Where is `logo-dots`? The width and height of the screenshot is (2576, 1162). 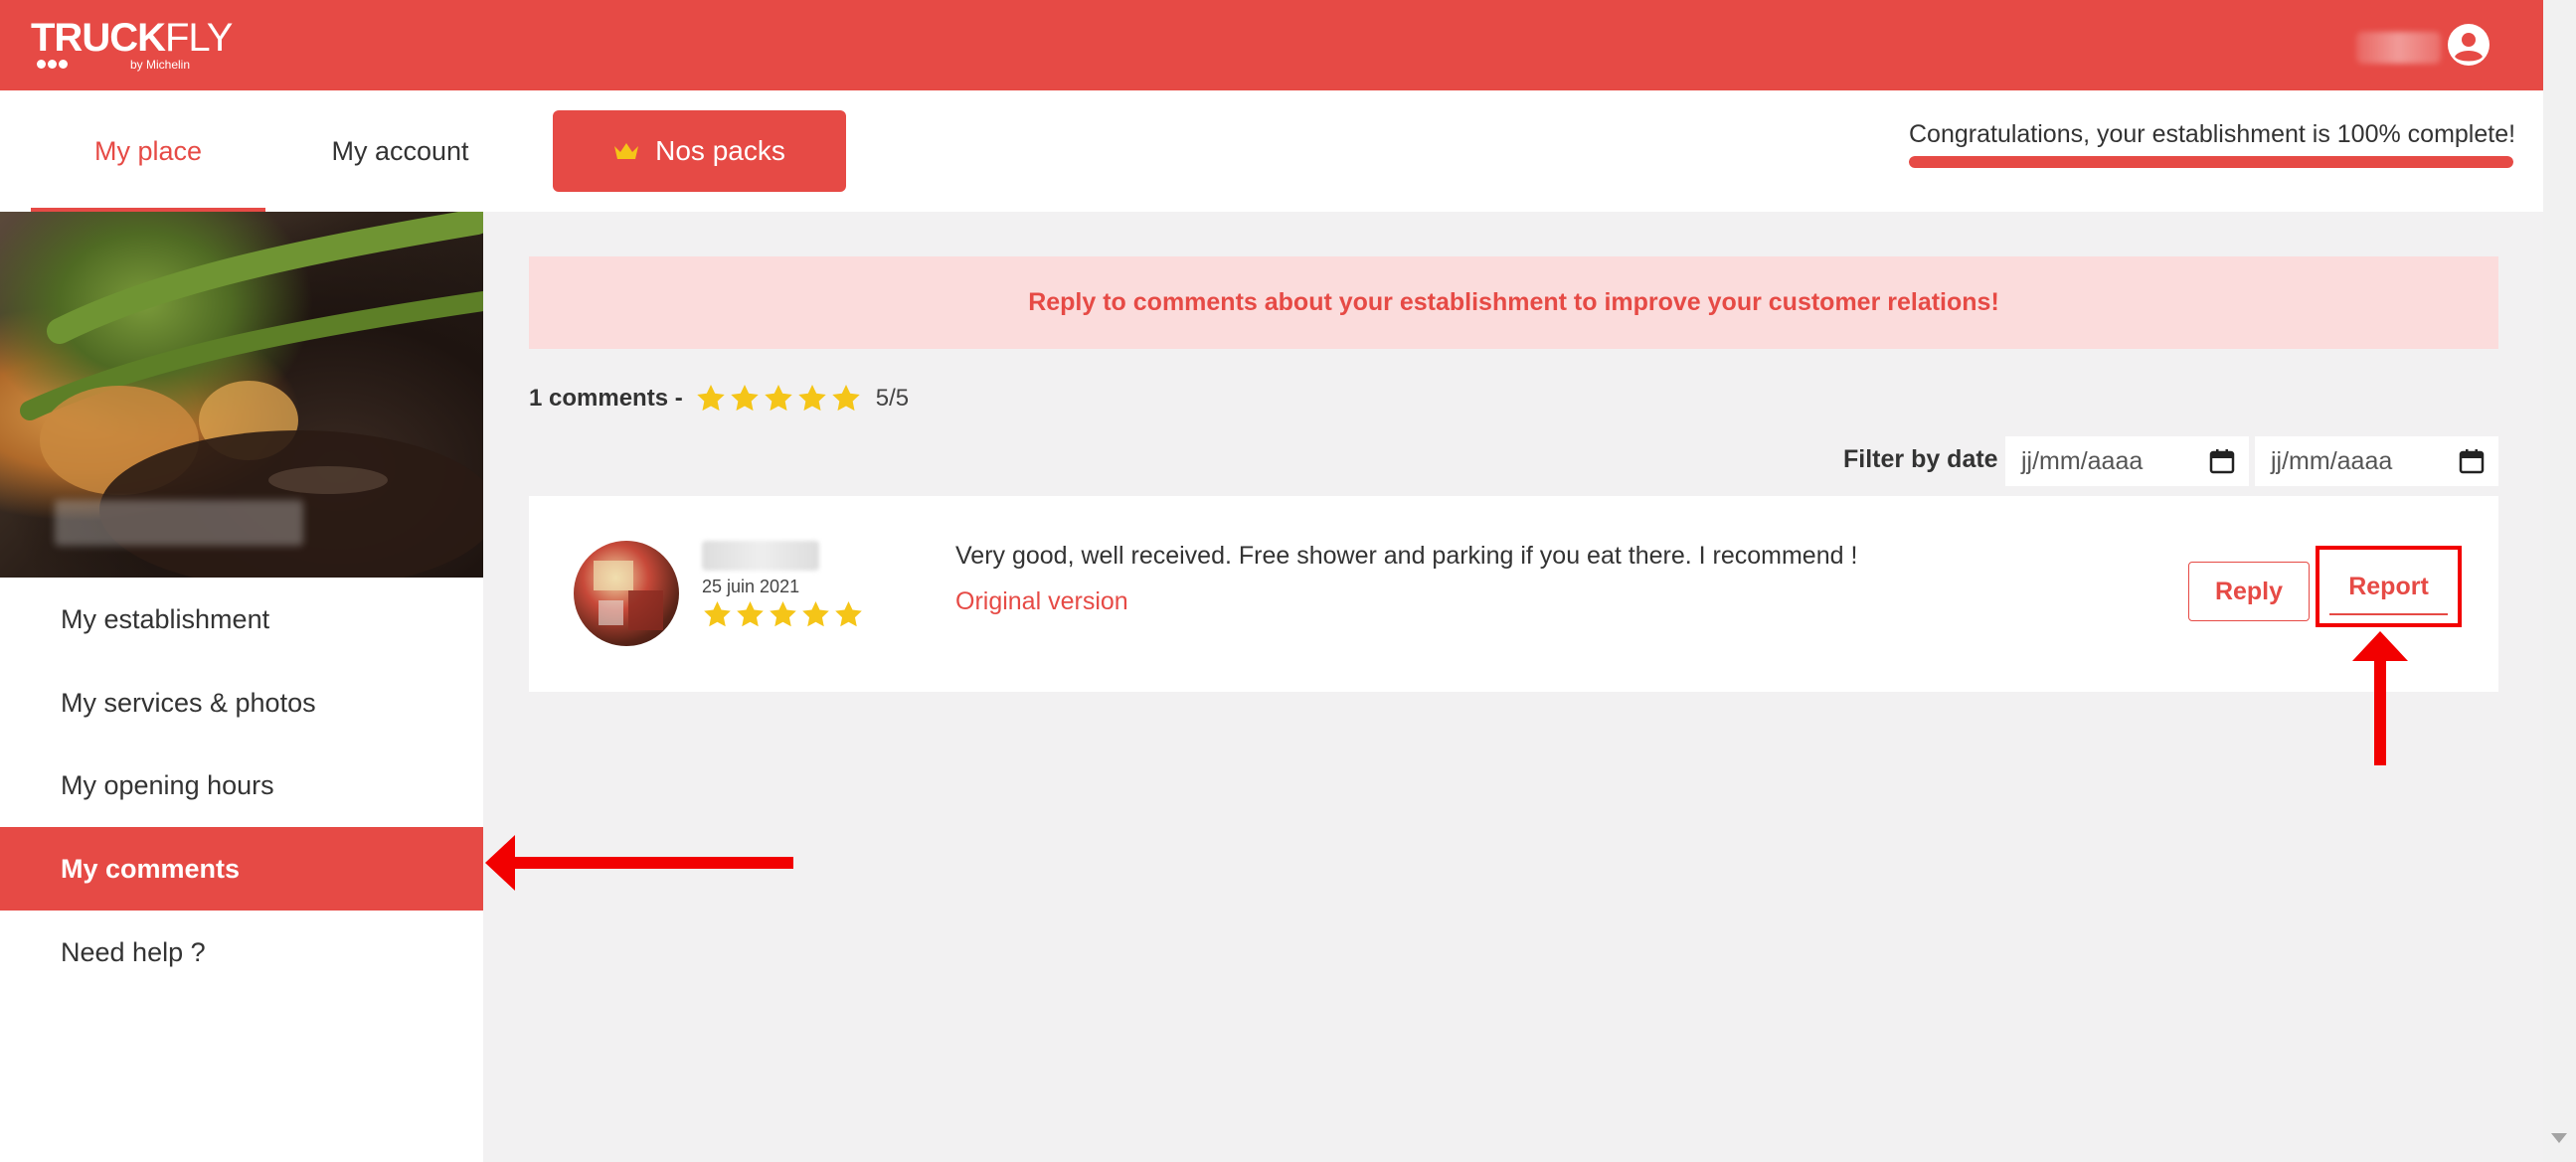 logo-dots is located at coordinates (53, 65).